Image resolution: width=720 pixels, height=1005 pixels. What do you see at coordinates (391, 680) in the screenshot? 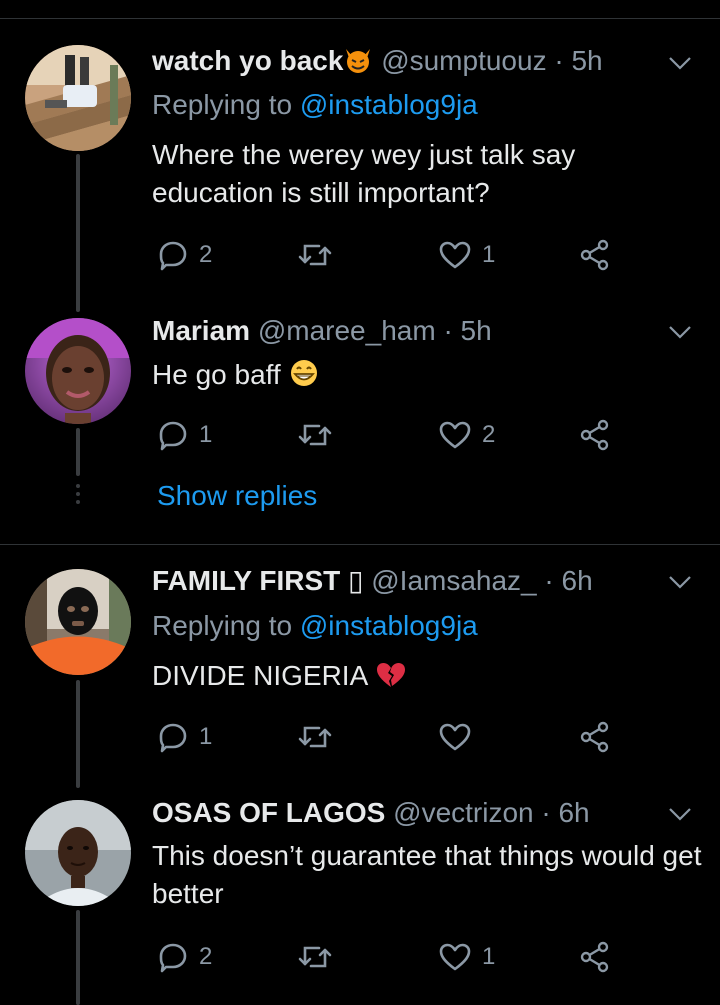
I see `broken-heart-icon` at bounding box center [391, 680].